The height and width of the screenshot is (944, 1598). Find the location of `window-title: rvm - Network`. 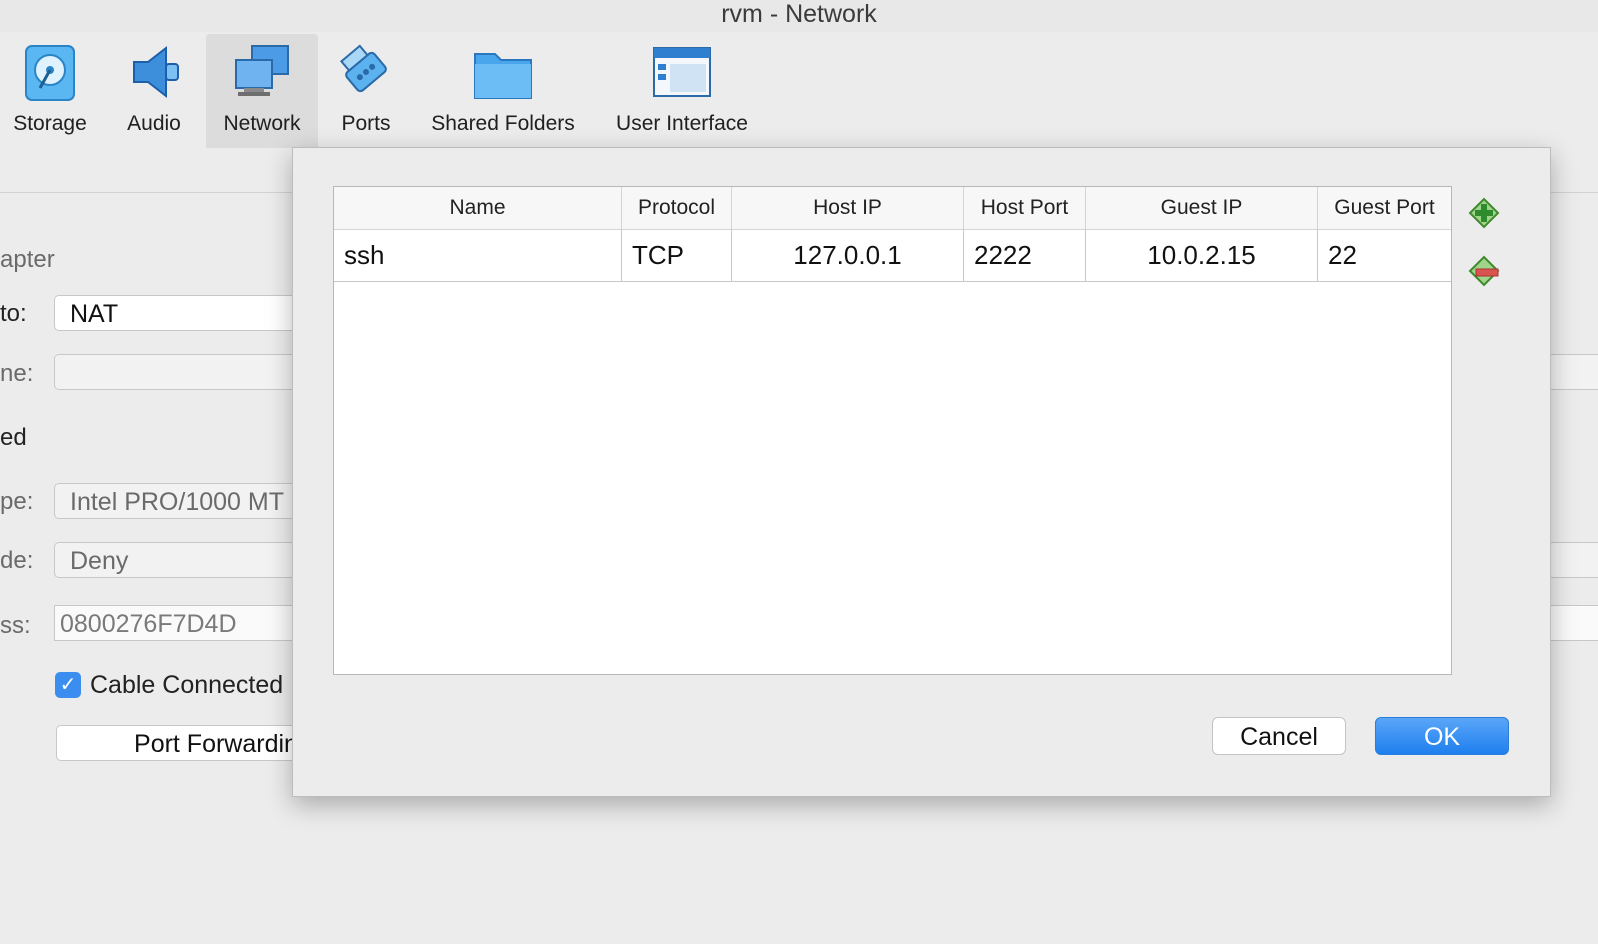

window-title: rvm - Network is located at coordinates (799, 16).